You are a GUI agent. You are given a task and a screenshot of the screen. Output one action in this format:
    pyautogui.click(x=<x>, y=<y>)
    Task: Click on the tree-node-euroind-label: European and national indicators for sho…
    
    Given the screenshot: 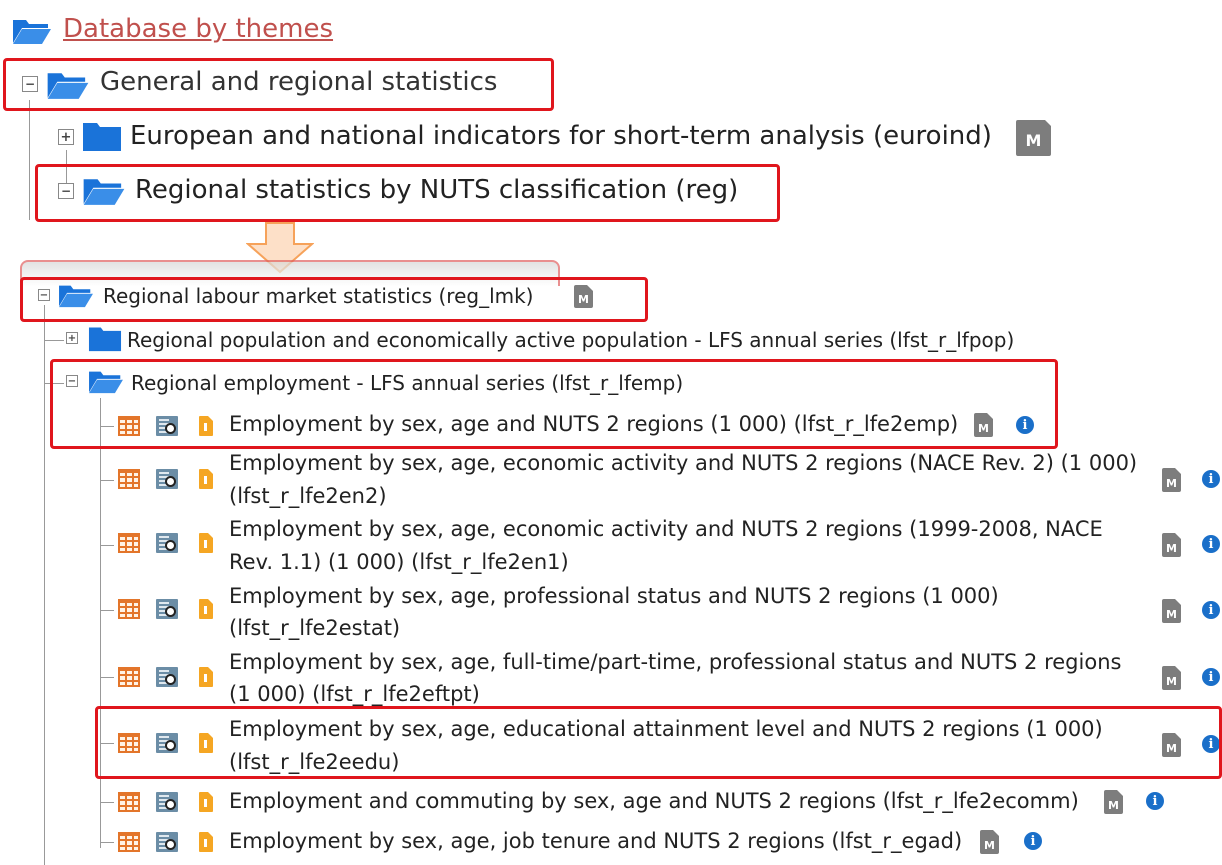 What is the action you would take?
    pyautogui.click(x=561, y=136)
    